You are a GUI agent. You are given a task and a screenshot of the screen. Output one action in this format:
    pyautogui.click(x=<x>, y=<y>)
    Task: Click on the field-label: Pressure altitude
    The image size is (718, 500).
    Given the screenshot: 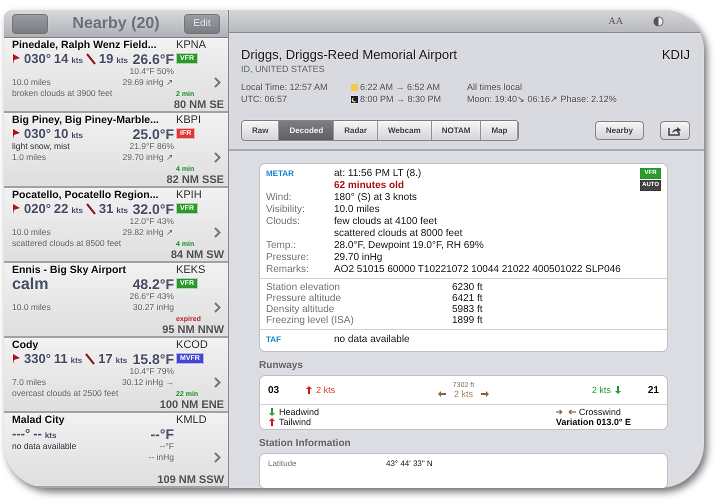 What is the action you would take?
    pyautogui.click(x=304, y=298)
    